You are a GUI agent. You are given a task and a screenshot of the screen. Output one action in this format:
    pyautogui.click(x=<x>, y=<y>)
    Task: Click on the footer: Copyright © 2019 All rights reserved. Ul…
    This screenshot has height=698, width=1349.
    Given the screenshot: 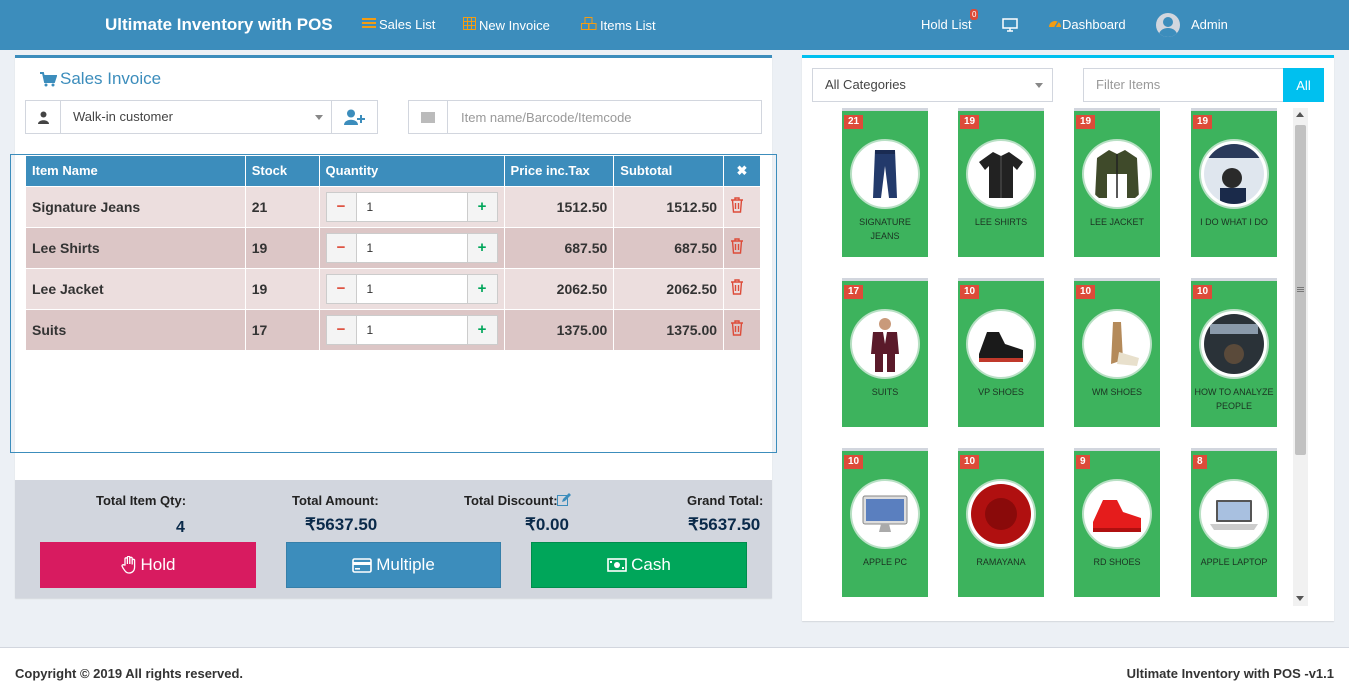 What is the action you would take?
    pyautogui.click(x=674, y=672)
    